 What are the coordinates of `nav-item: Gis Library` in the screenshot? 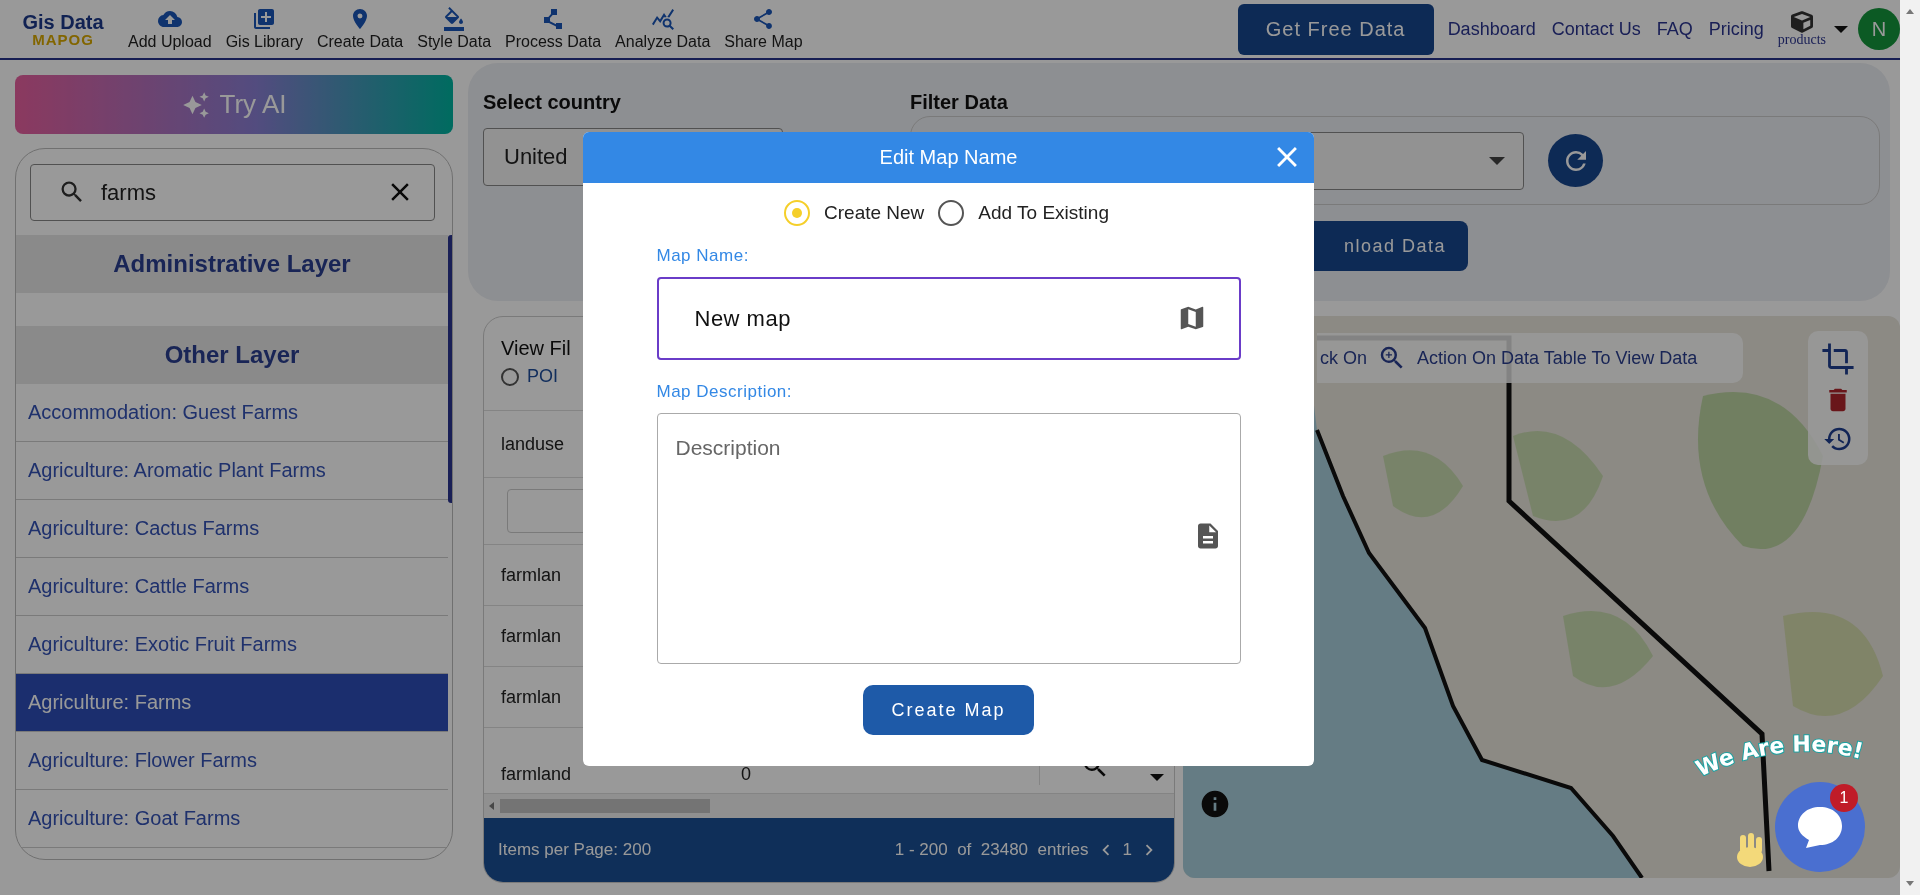 It's located at (264, 29).